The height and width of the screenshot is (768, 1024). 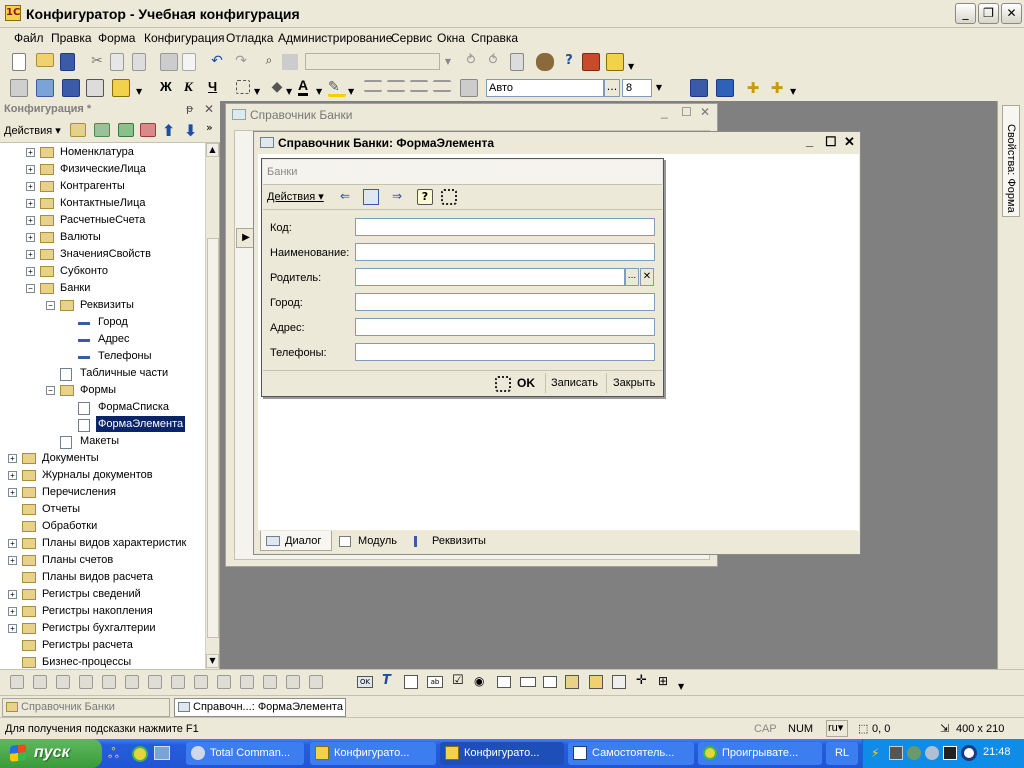 What do you see at coordinates (505, 252) in the screenshot?
I see `name-field` at bounding box center [505, 252].